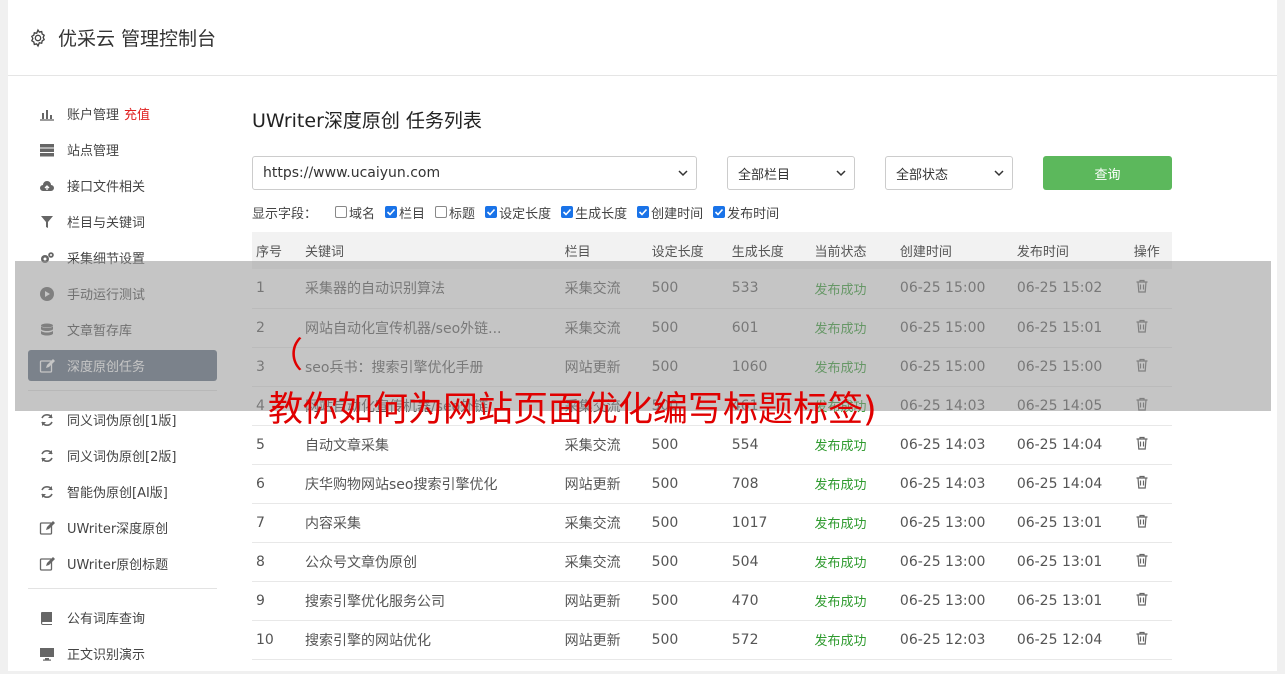 This screenshot has height=674, width=1285. What do you see at coordinates (840, 252) in the screenshot?
I see `column-header: 当前状态` at bounding box center [840, 252].